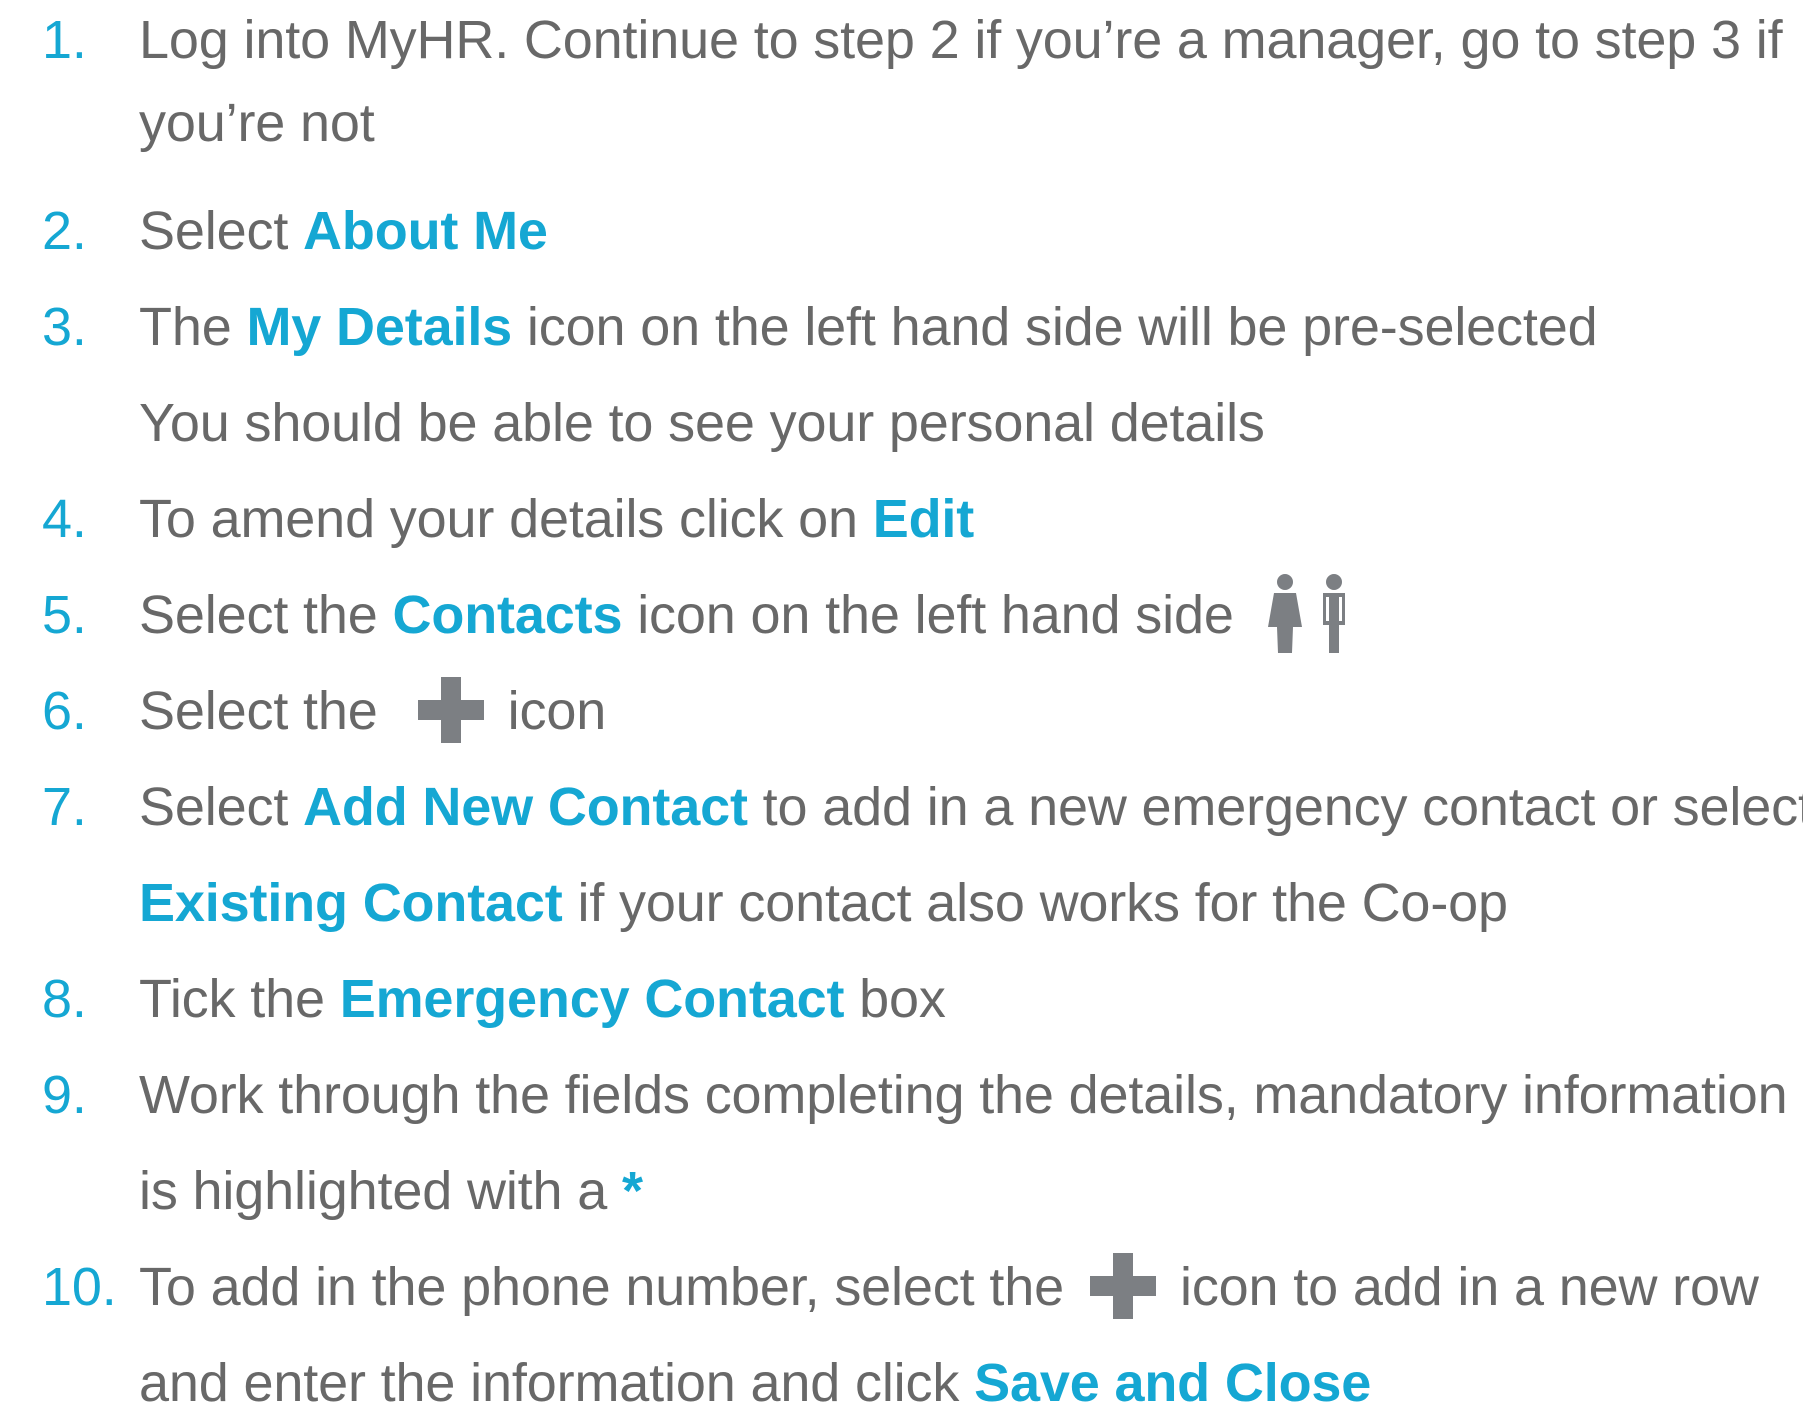 The image size is (1803, 1408). Describe the element at coordinates (257, 123) in the screenshot. I see `step-text: you’re not` at that location.